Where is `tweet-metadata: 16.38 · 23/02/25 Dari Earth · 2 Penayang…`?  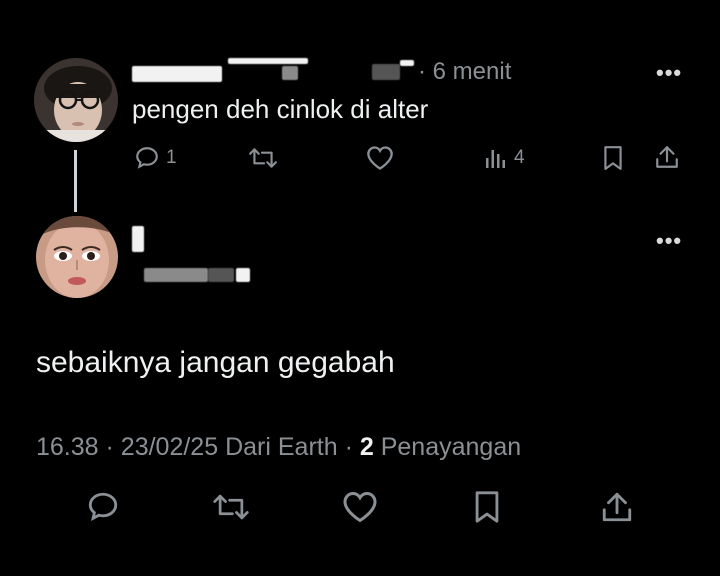 tweet-metadata: 16.38 · 23/02/25 Dari Earth · 2 Penayang… is located at coordinates (278, 447).